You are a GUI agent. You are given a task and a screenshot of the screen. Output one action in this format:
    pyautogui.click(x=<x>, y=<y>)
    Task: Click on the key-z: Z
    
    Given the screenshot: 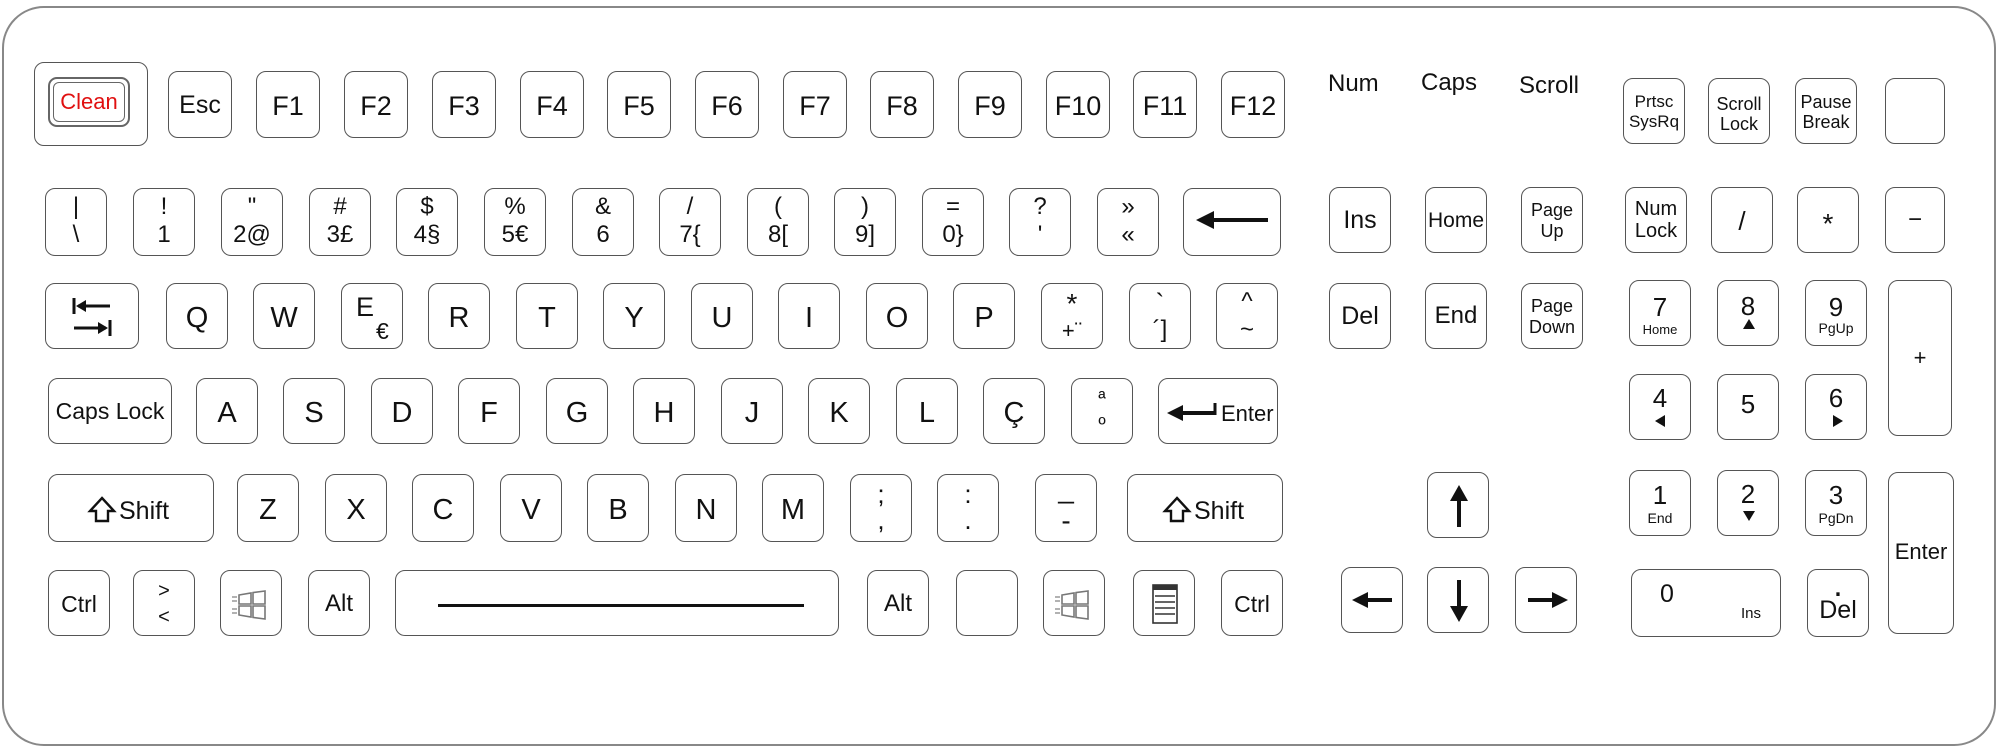 What is the action you would take?
    pyautogui.click(x=268, y=508)
    